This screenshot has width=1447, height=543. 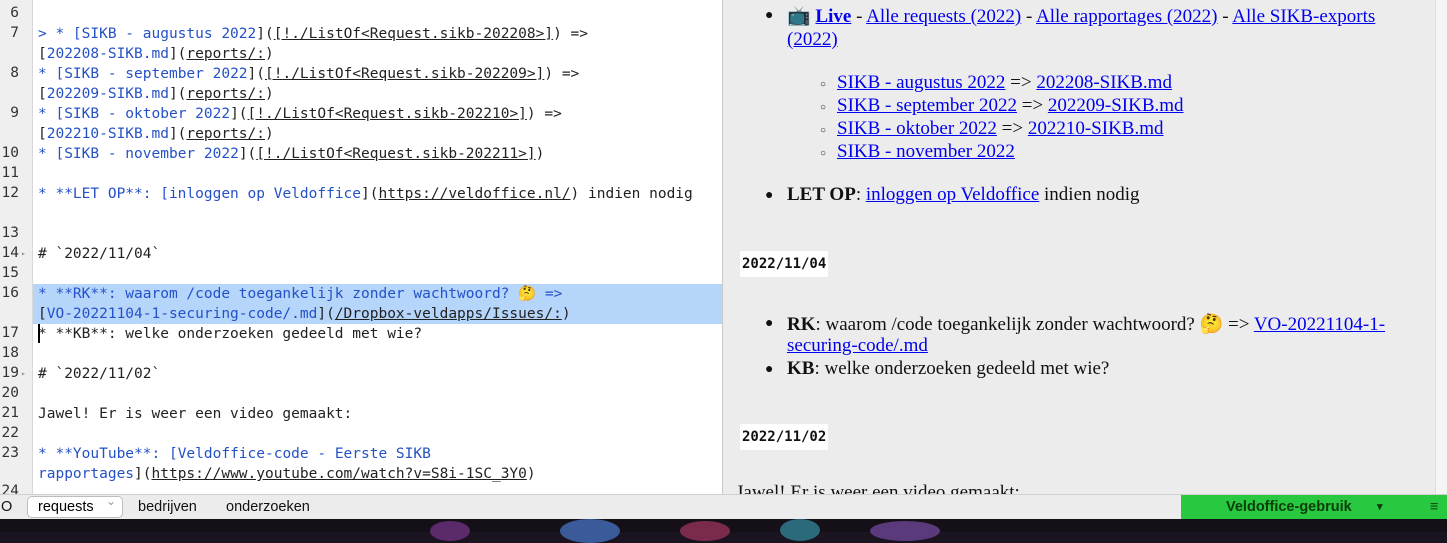 I want to click on line-number: 22, so click(x=10, y=433).